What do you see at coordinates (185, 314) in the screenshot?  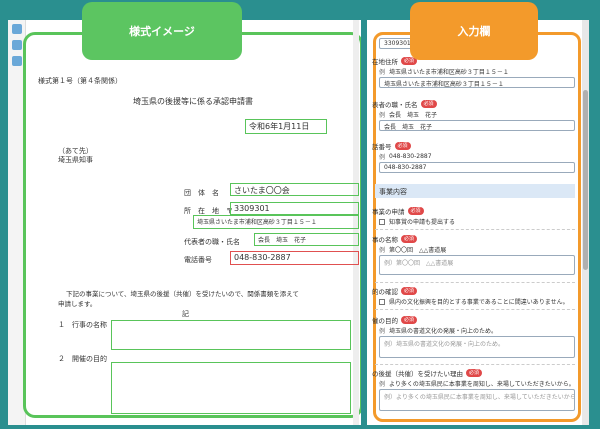 I see `ki-label: 記` at bounding box center [185, 314].